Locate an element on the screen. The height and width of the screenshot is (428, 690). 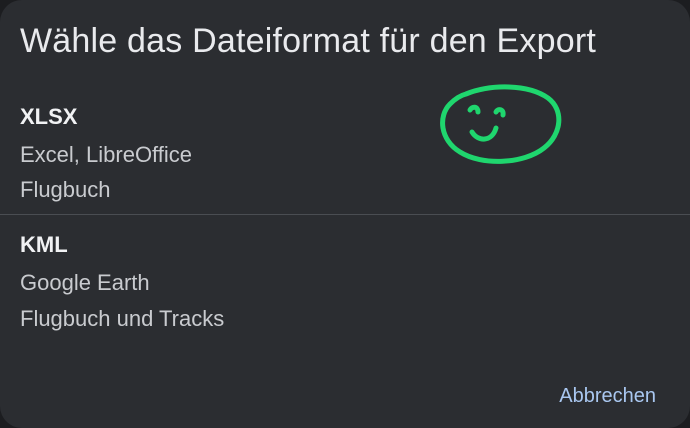
option-subdescription: Flugbuch und Tracks is located at coordinates (122, 318).